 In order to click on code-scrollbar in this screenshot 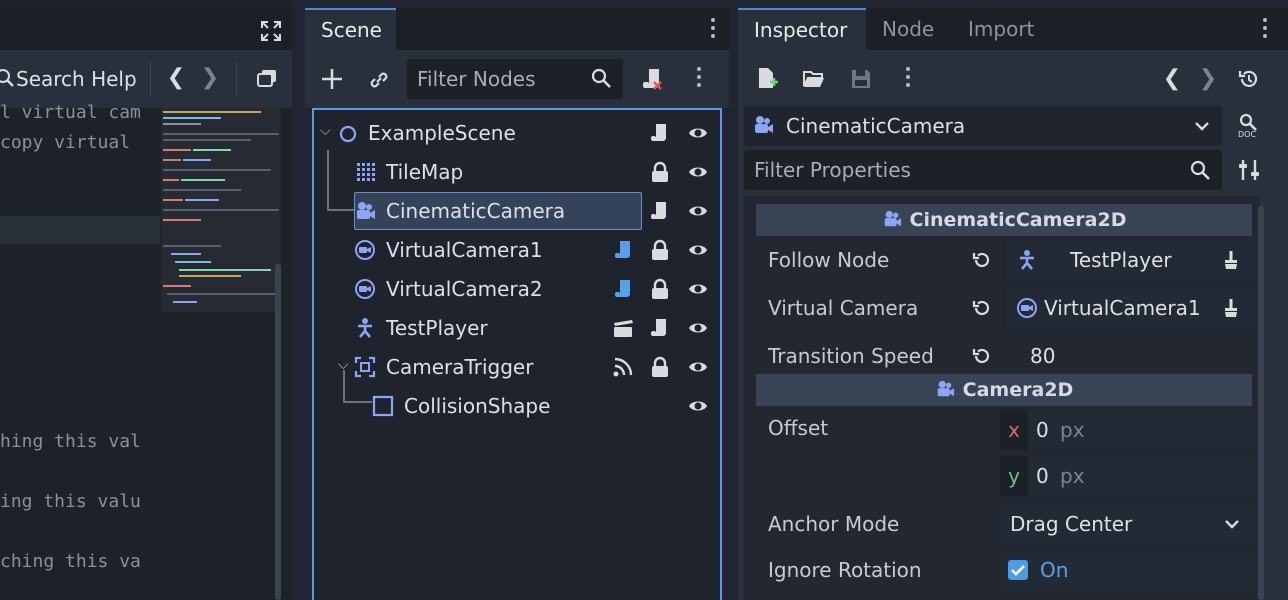, I will do `click(278, 432)`.